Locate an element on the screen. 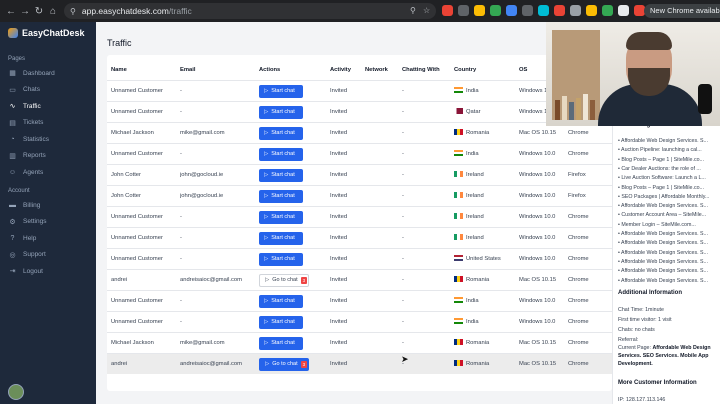 This screenshot has width=720, height=404. sidebar-item-logout: ⇥ Logout is located at coordinates (49, 271).